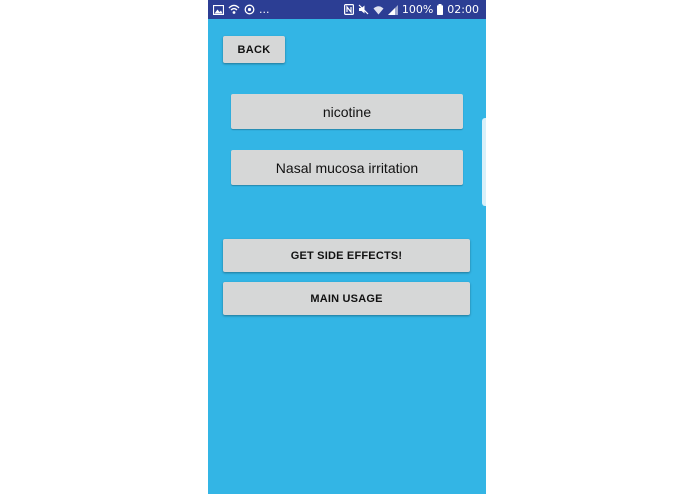 The width and height of the screenshot is (695, 494). Describe the element at coordinates (234, 9) in the screenshot. I see `wifi-hotspot-icon` at that location.